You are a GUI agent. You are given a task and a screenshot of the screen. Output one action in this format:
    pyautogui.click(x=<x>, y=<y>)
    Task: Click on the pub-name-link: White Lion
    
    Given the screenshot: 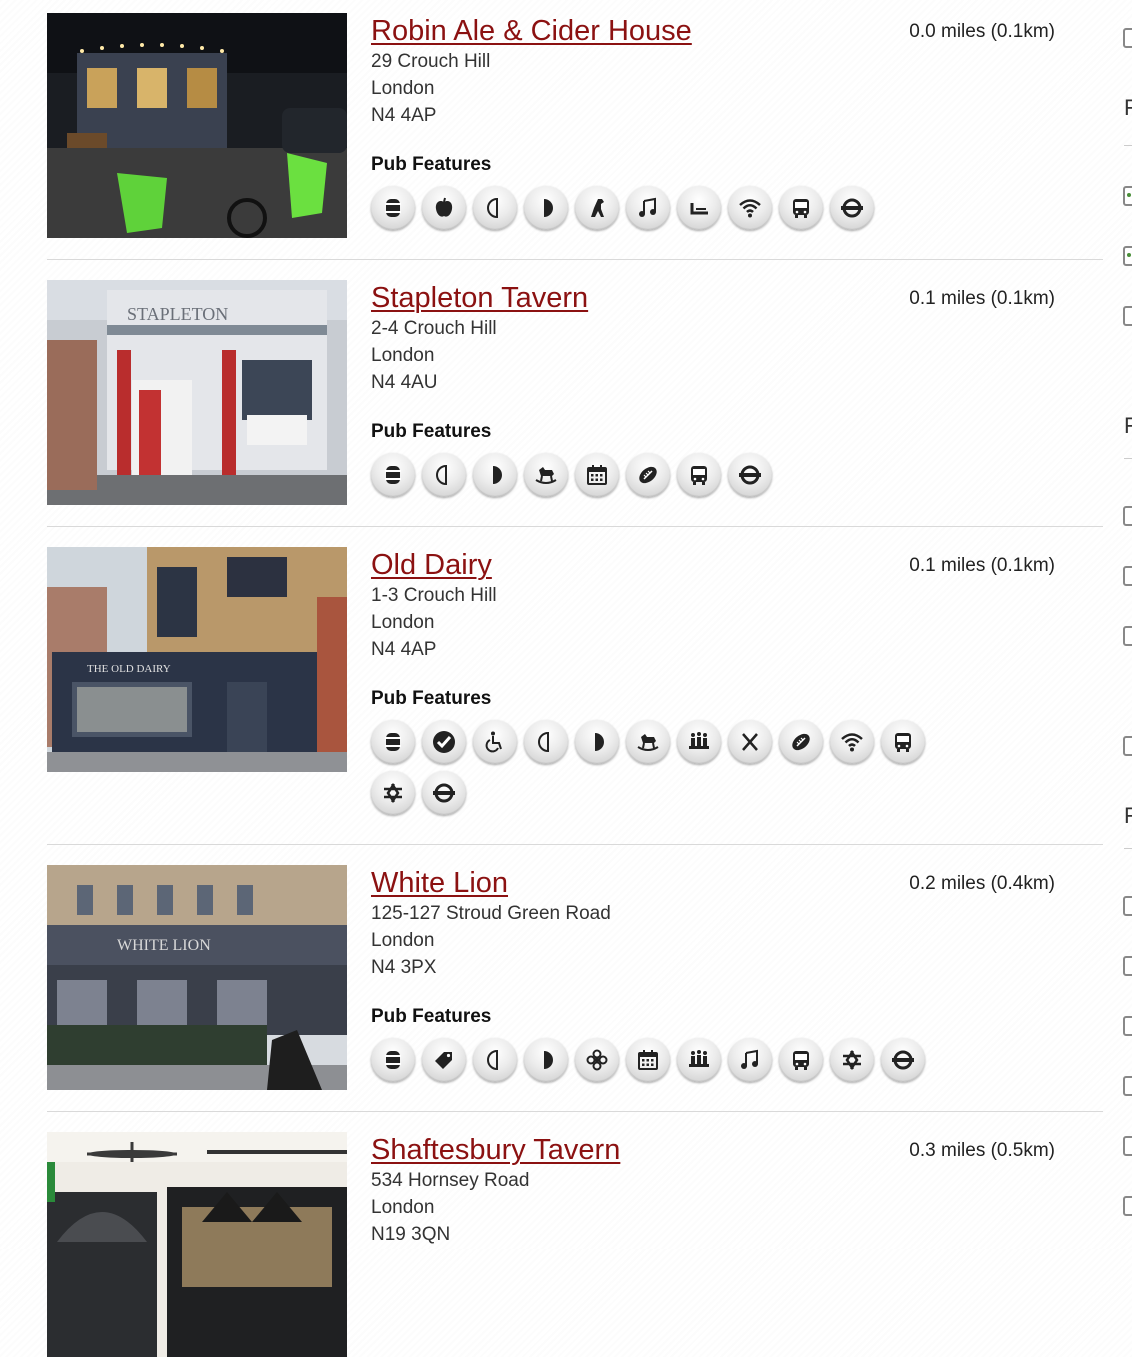 What is the action you would take?
    pyautogui.click(x=439, y=883)
    